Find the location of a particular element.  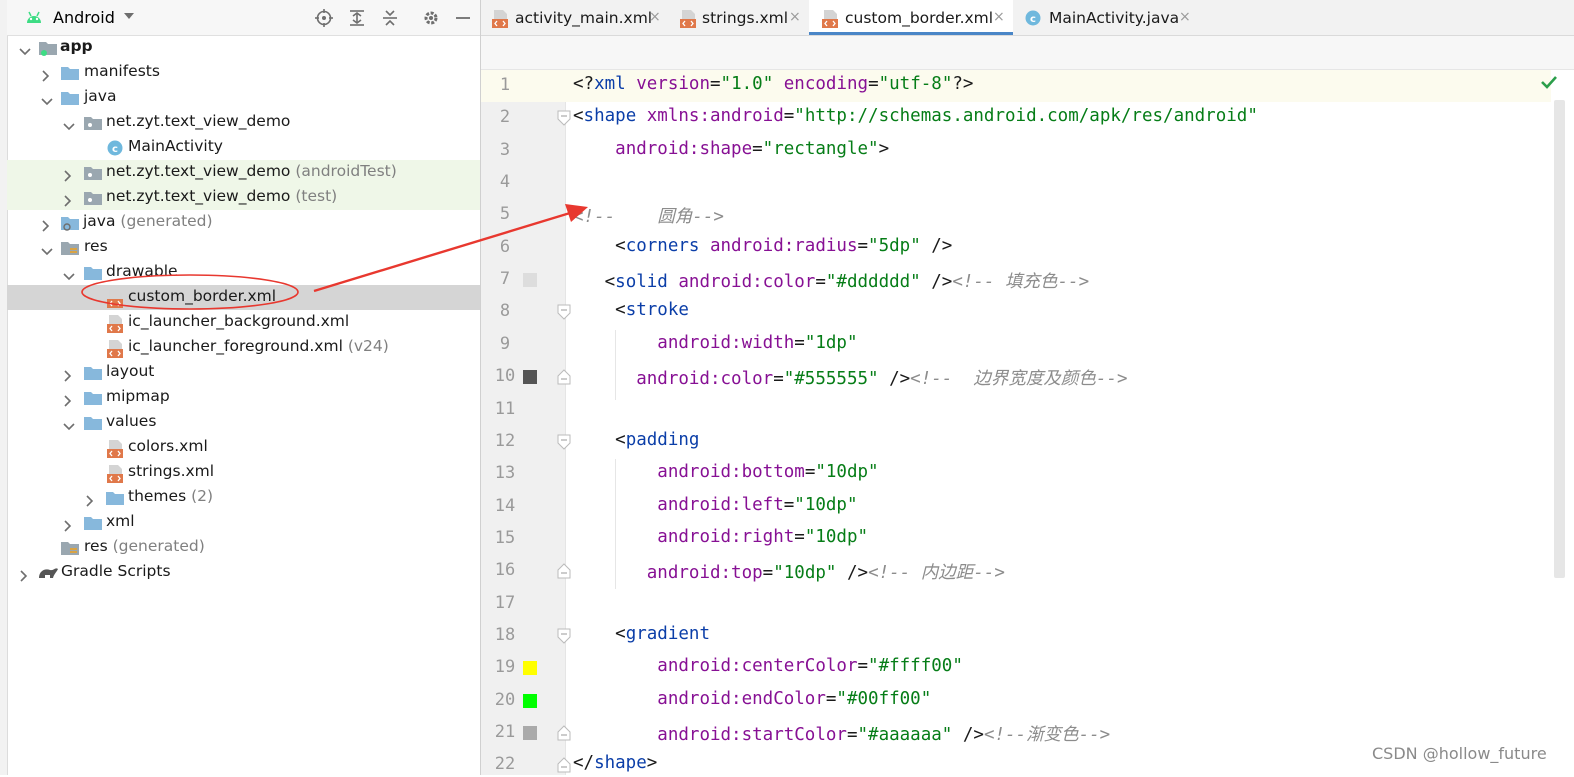

editor-scrollbar is located at coordinates (1559, 339).